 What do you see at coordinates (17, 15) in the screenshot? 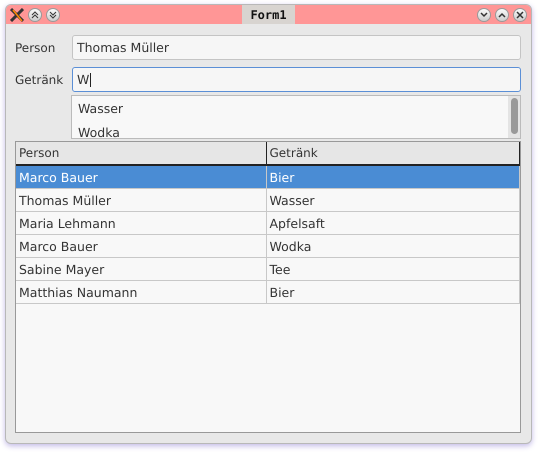
I see `x-logo-icon` at bounding box center [17, 15].